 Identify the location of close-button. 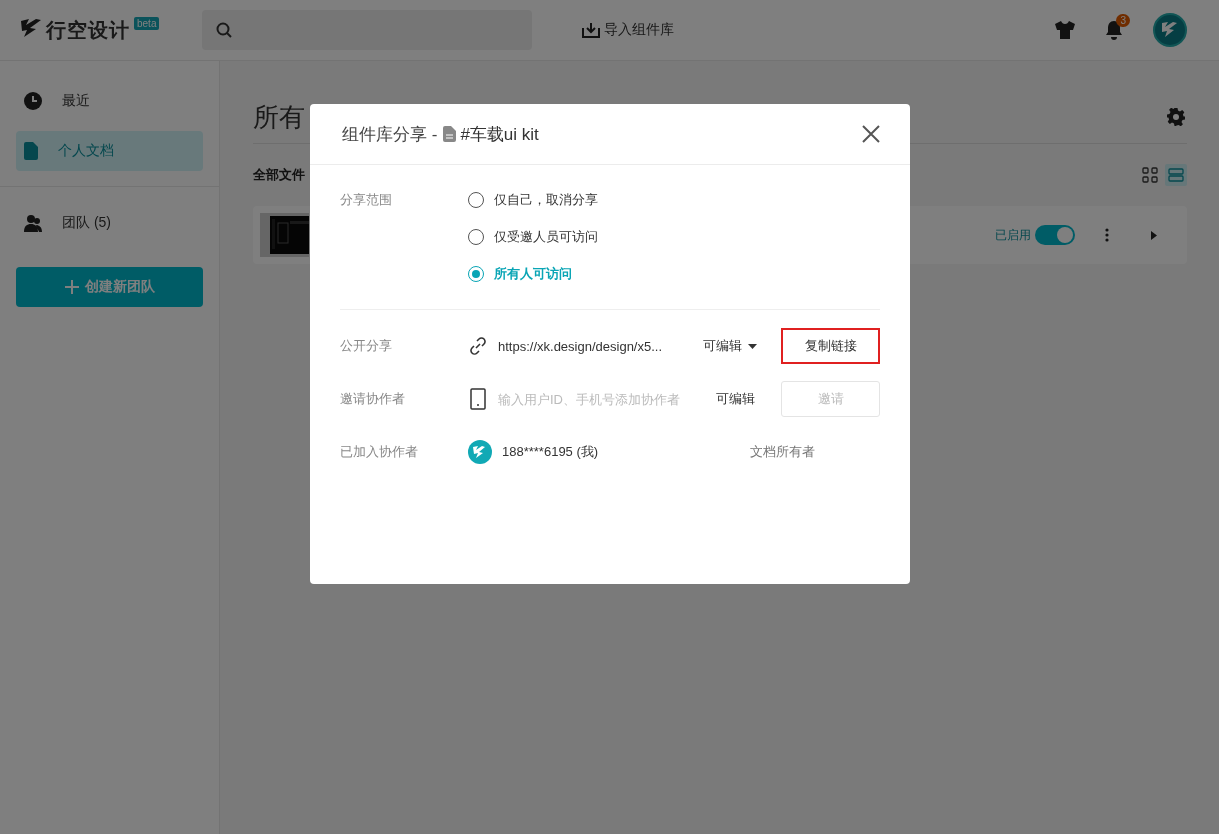
(871, 134).